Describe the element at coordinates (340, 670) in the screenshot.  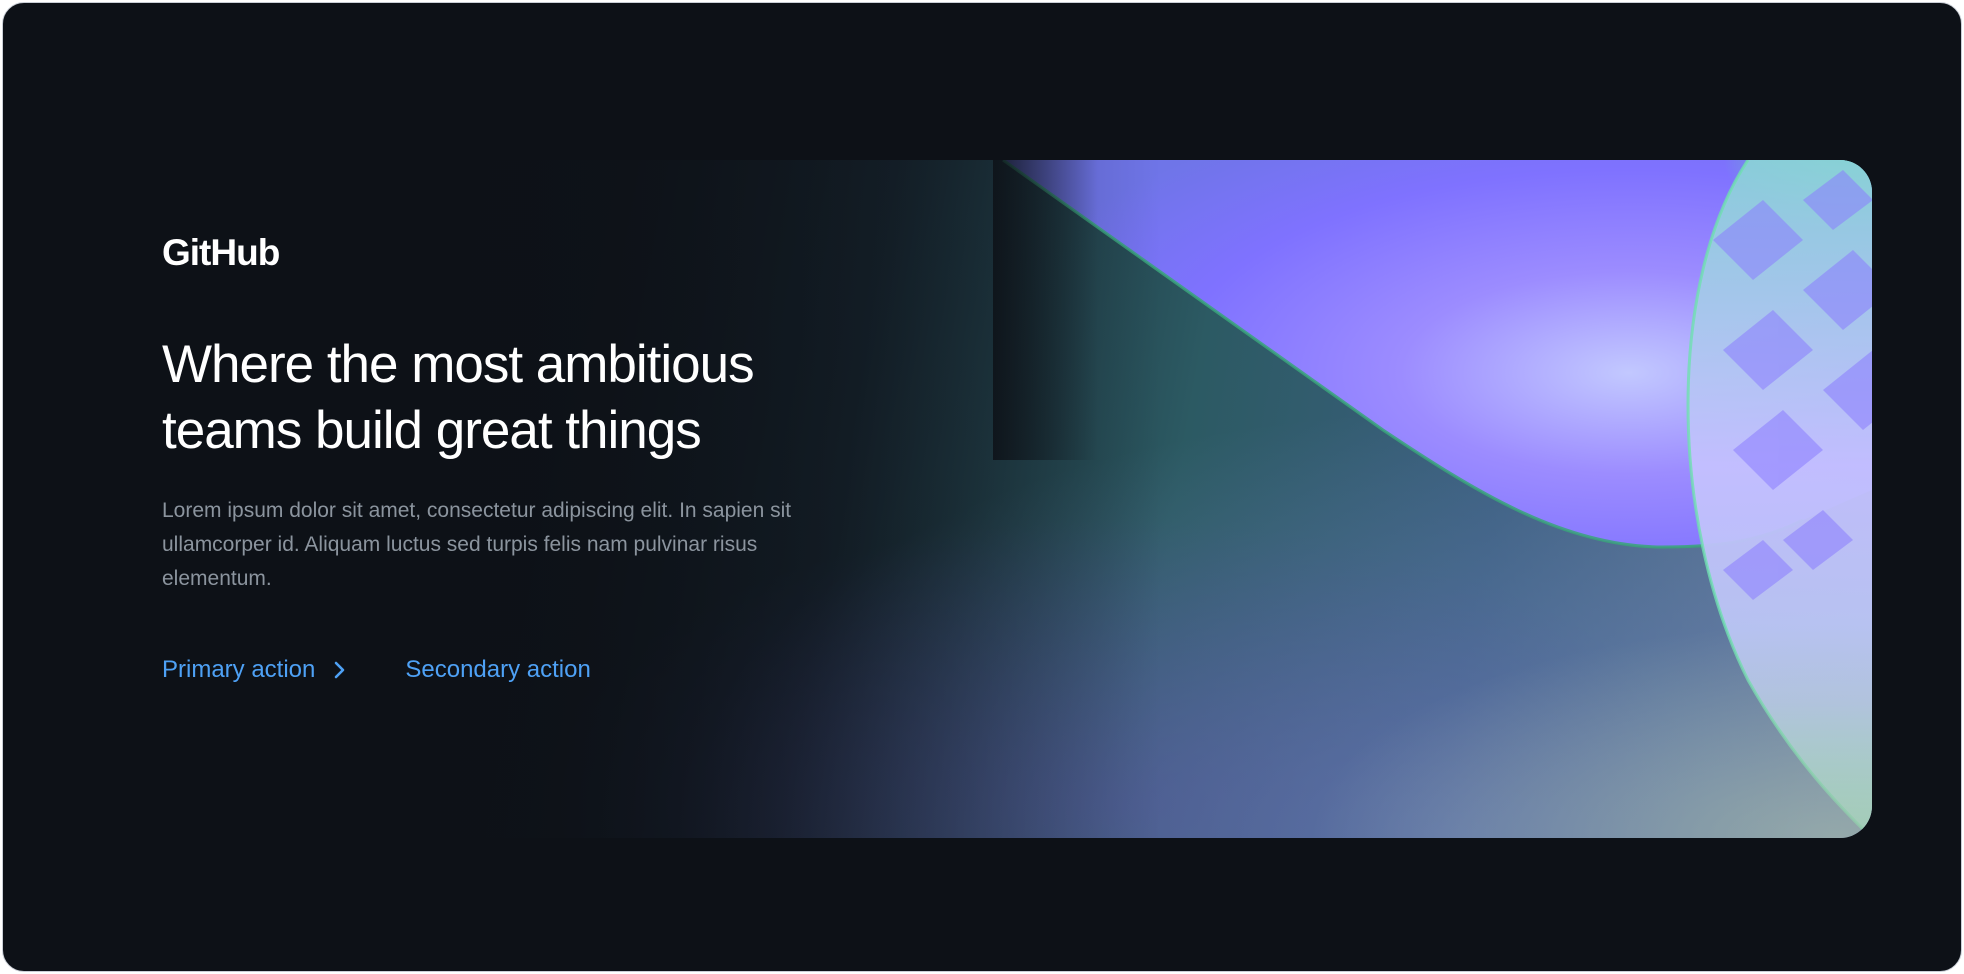
I see `chevron-right-icon` at that location.